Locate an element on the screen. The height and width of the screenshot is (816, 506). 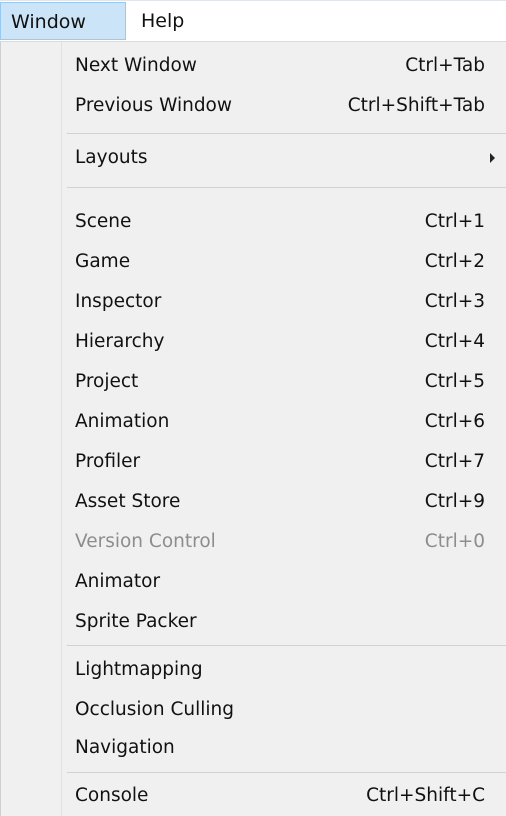
menu-item-label: Occlusion Culling is located at coordinates (155, 709).